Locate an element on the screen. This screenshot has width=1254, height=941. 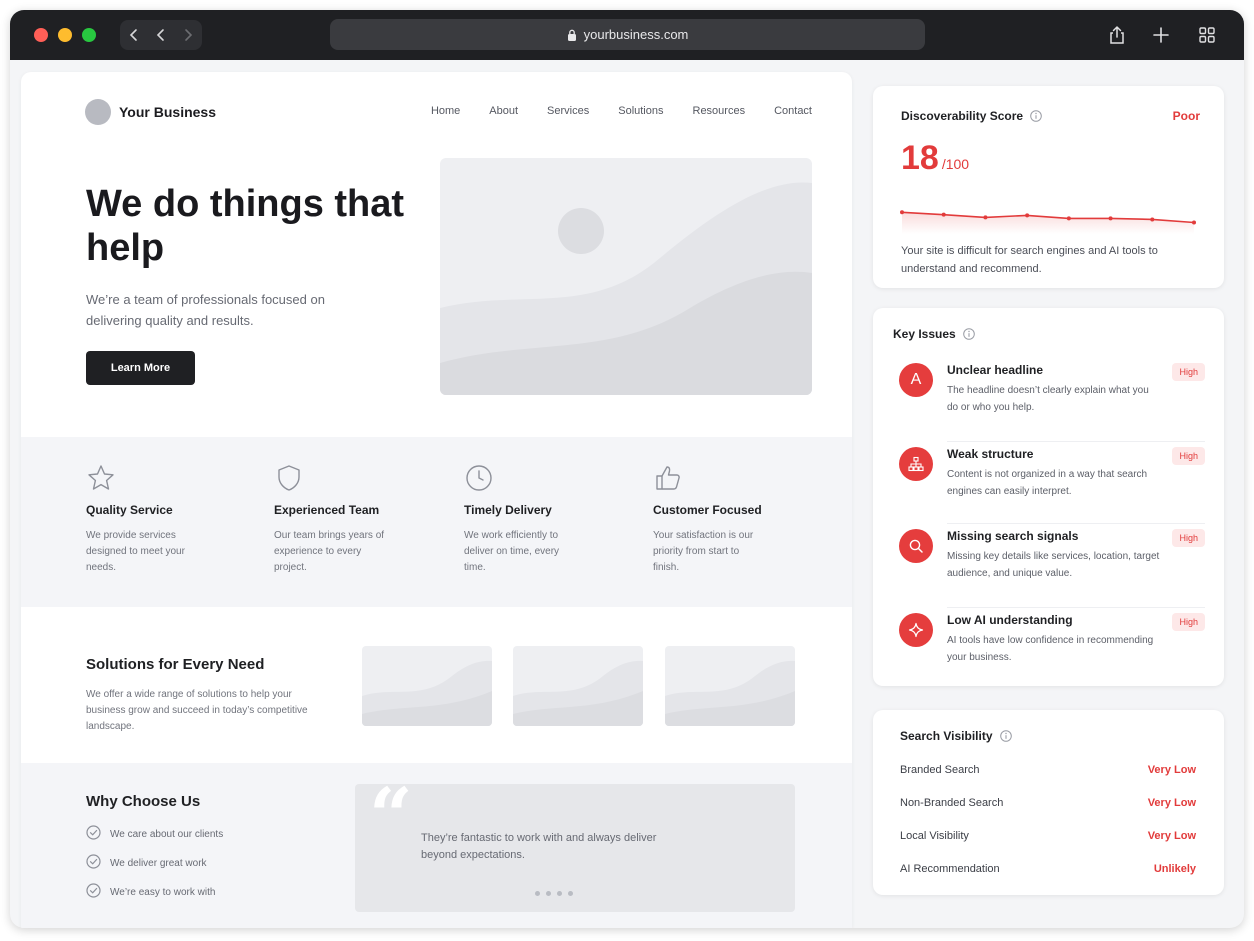
clock-icon is located at coordinates (479, 478).